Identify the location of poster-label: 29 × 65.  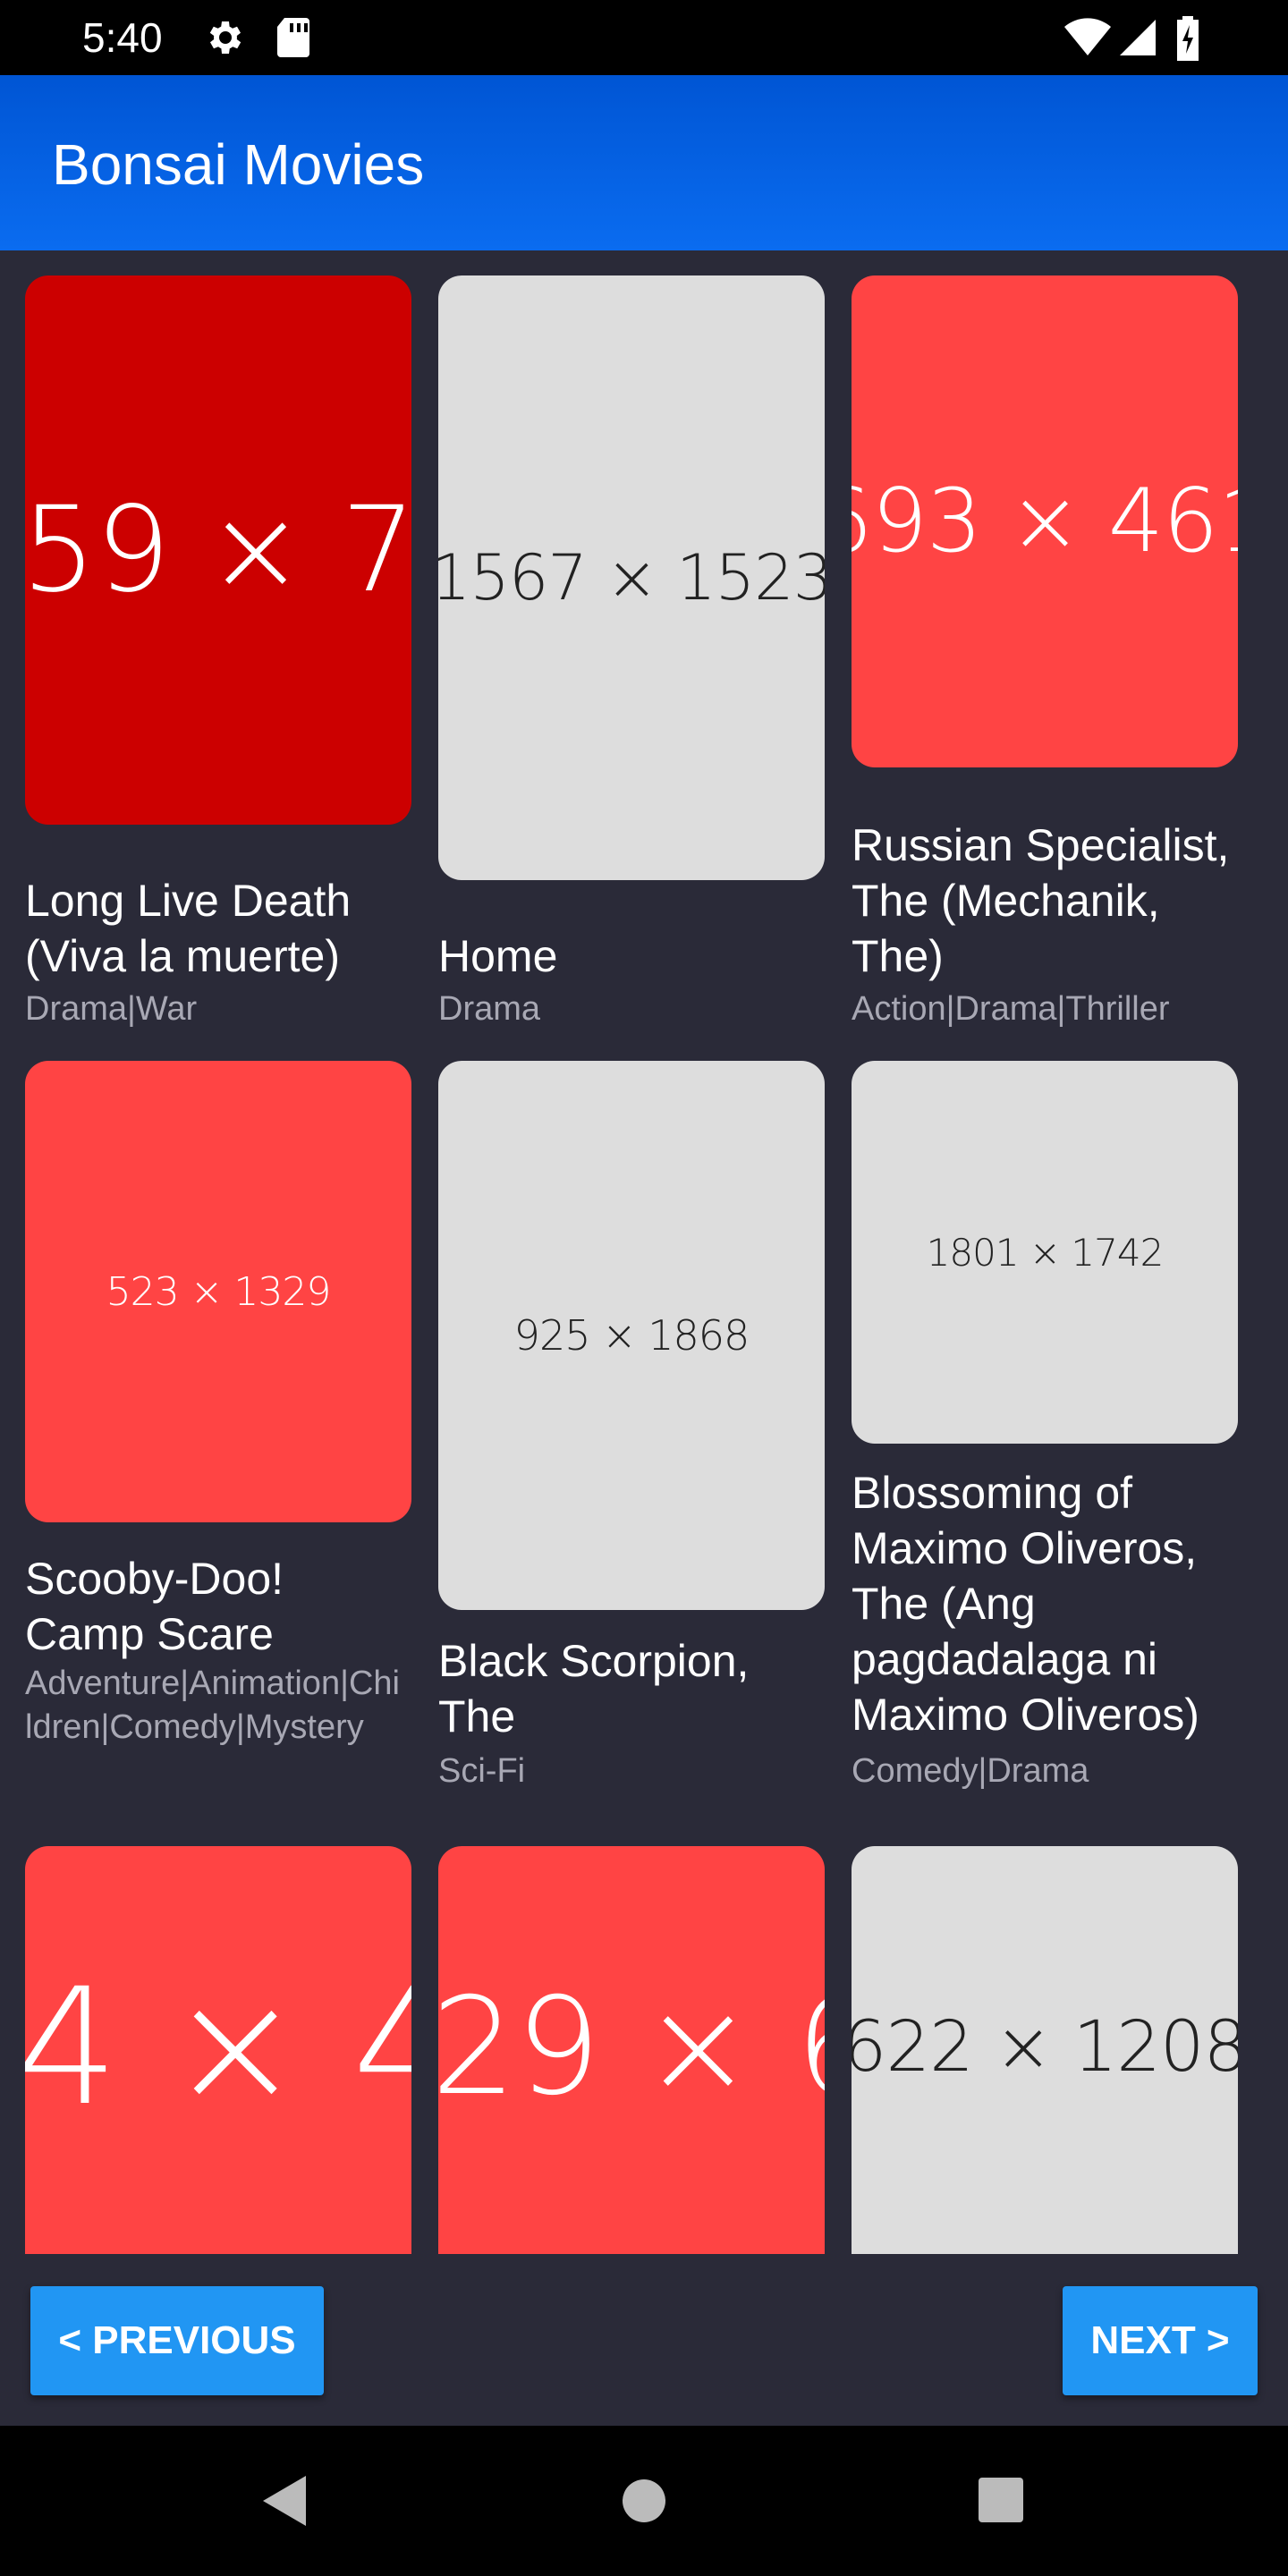
(631, 2047).